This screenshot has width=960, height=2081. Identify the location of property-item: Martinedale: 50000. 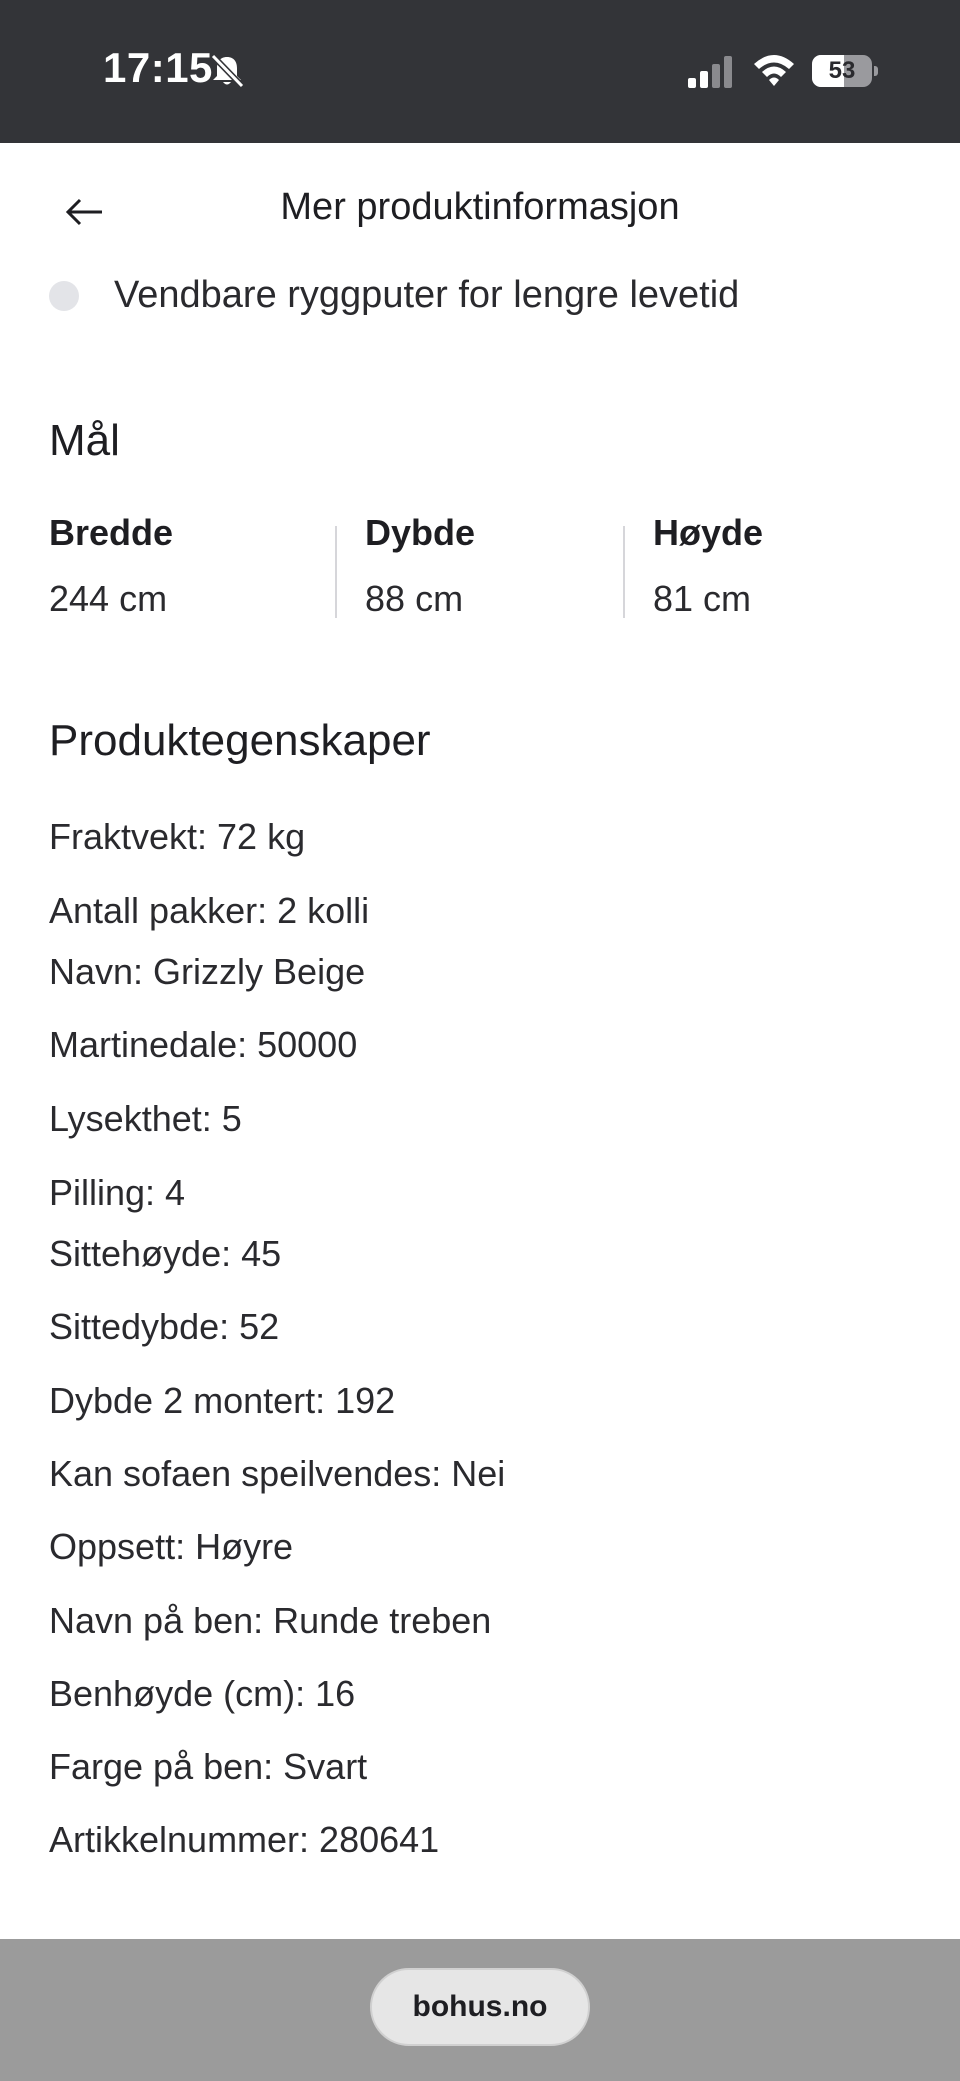
(203, 1044).